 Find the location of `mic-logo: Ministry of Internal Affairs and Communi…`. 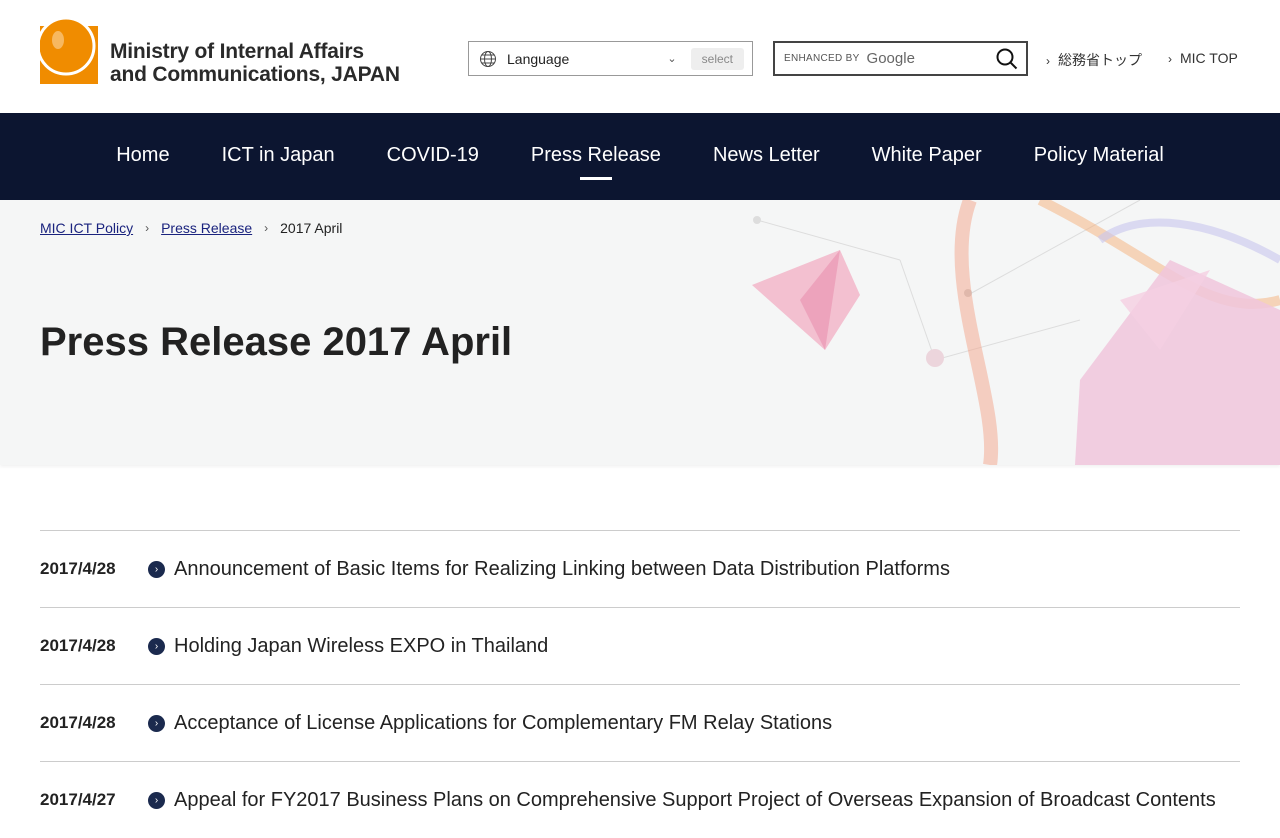

mic-logo: Ministry of Internal Affairs and Communi… is located at coordinates (220, 53).